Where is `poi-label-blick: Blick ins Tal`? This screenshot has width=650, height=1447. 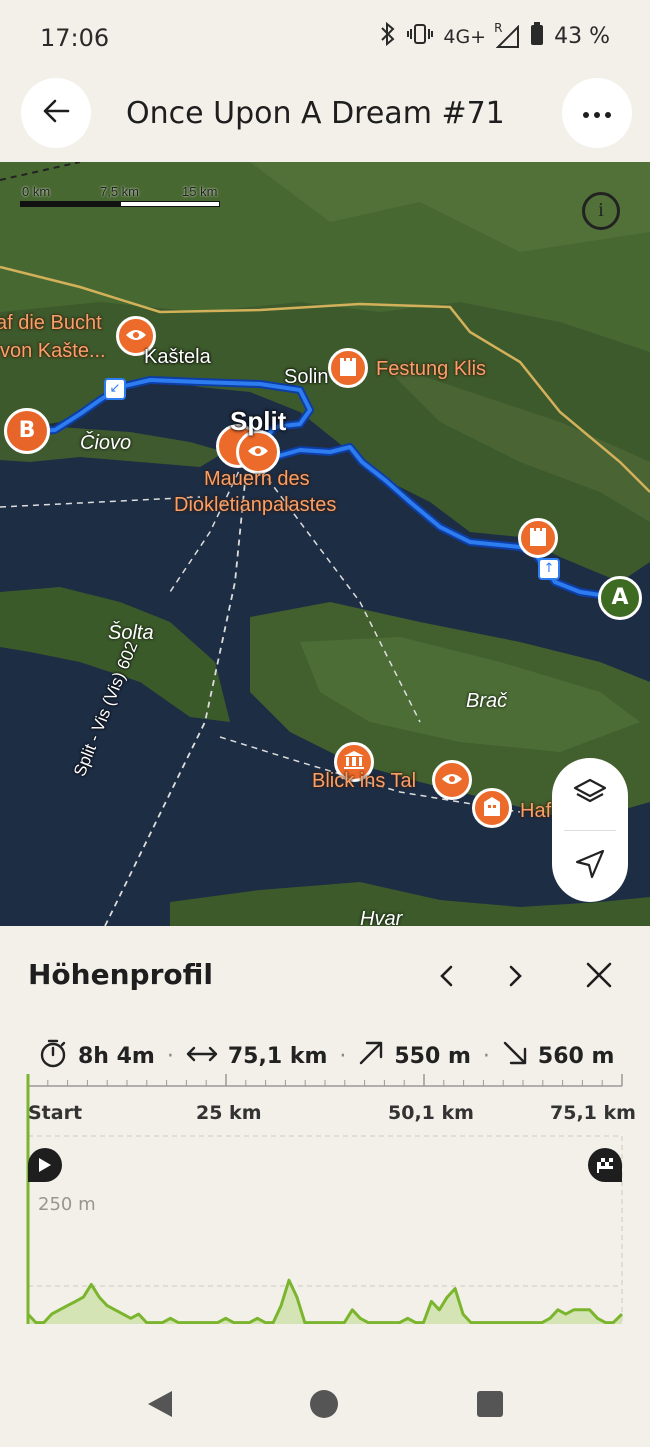 poi-label-blick: Blick ins Tal is located at coordinates (364, 781).